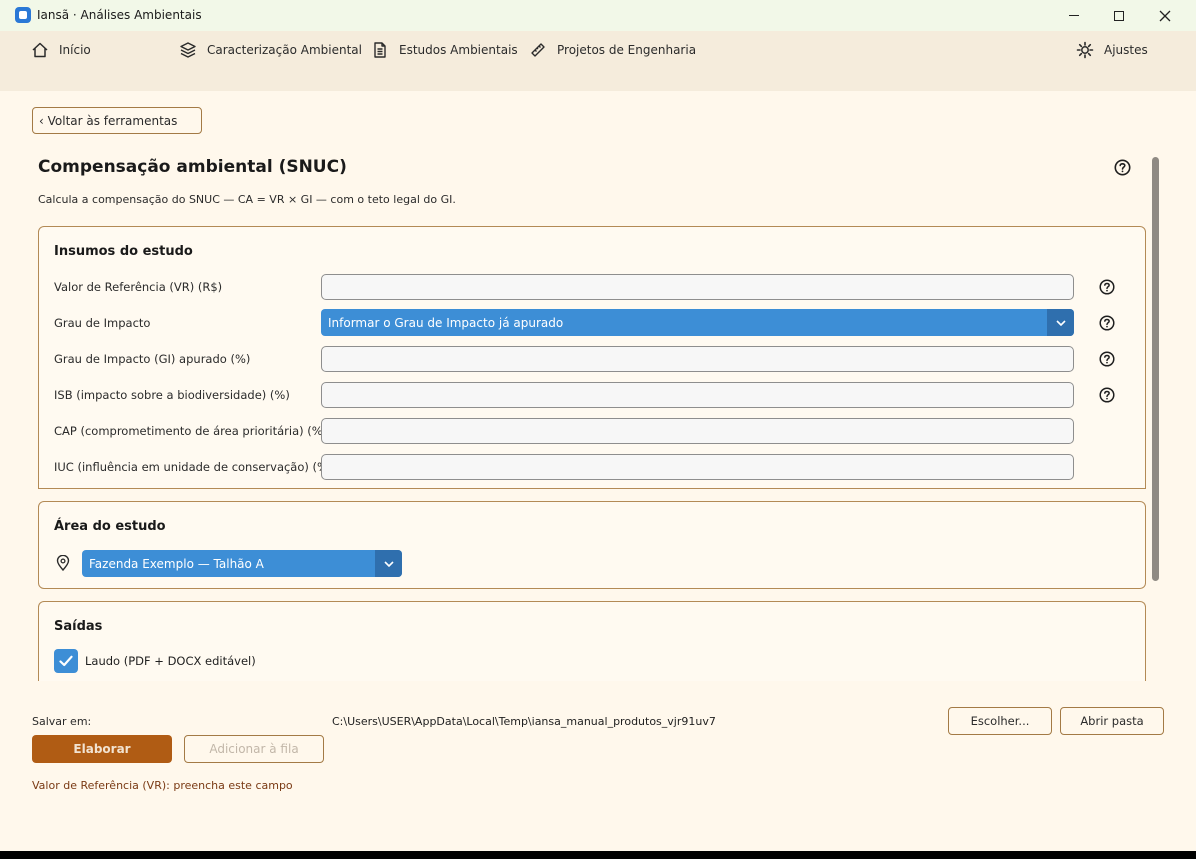 Image resolution: width=1196 pixels, height=859 pixels. Describe the element at coordinates (176, 563) in the screenshot. I see `area-selected-value: Fazenda Exemplo — Talhão A` at that location.